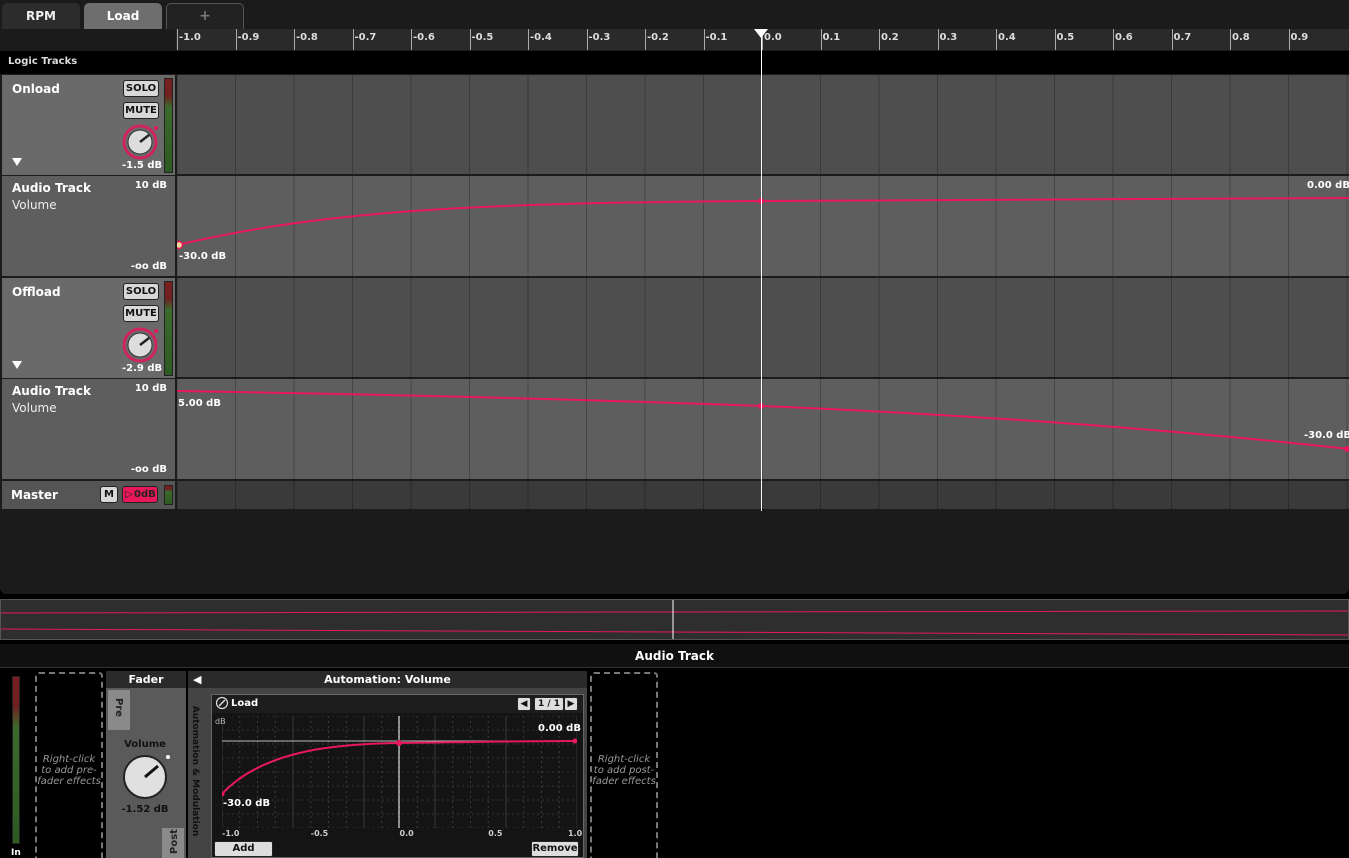 This screenshot has height=858, width=1349. Describe the element at coordinates (890, 37) in the screenshot. I see `ruler-tick-label: 0.2` at that location.